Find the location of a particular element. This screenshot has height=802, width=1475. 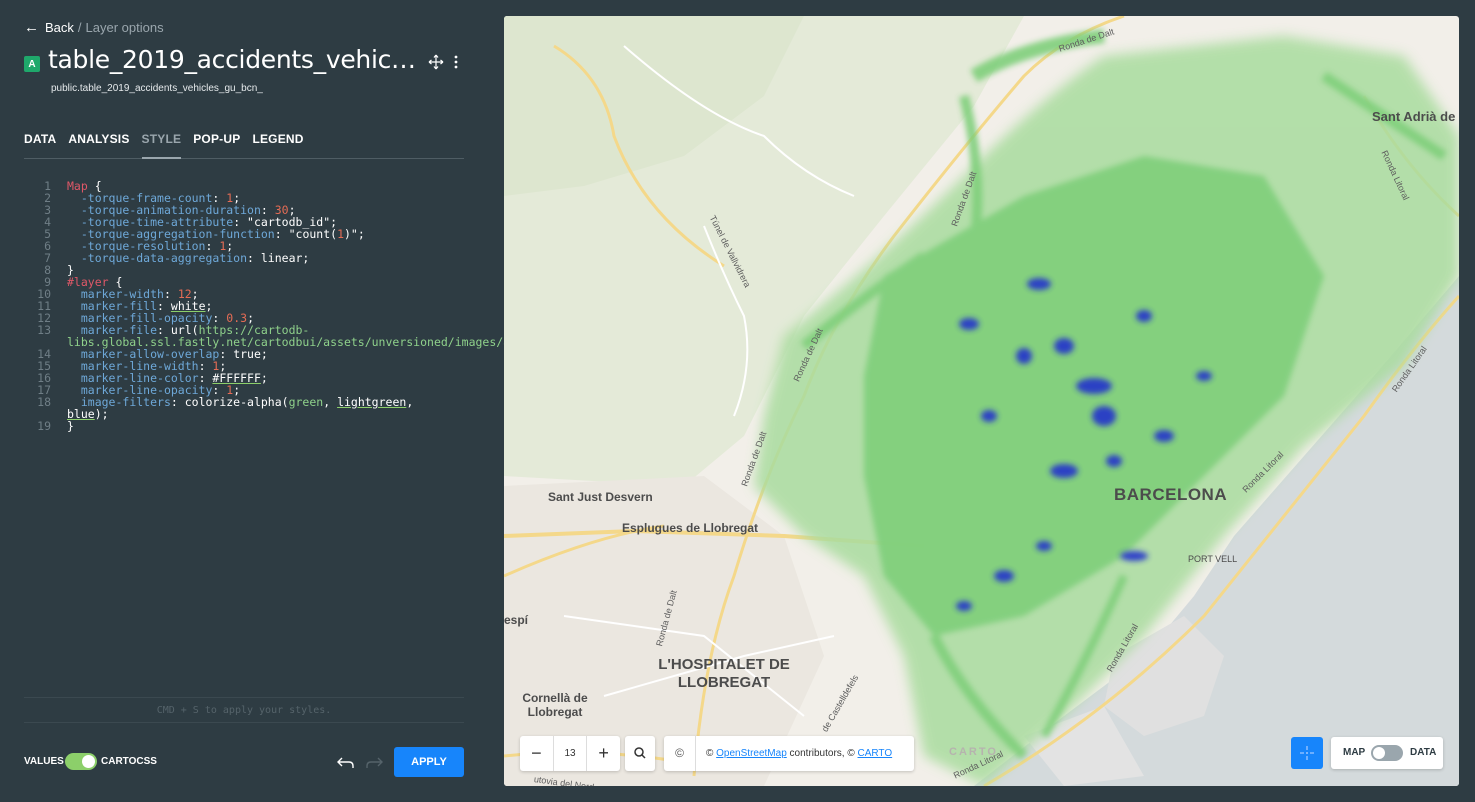

layer-letter-badge: A is located at coordinates (32, 64).